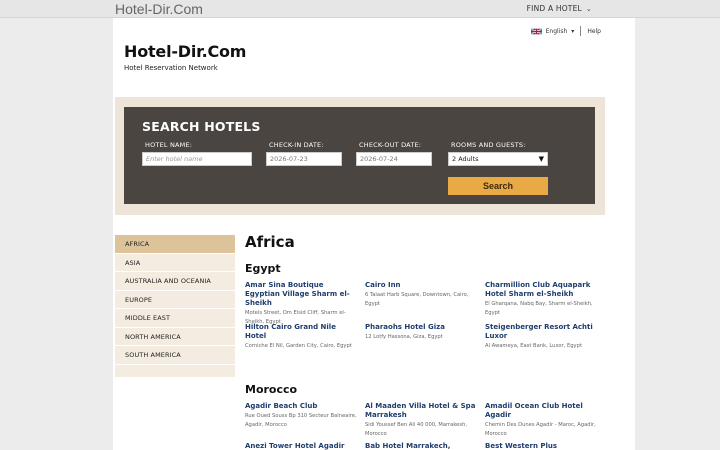 The image size is (720, 450). Describe the element at coordinates (301, 406) in the screenshot. I see `hotel-link: Agadir Beach Club` at that location.